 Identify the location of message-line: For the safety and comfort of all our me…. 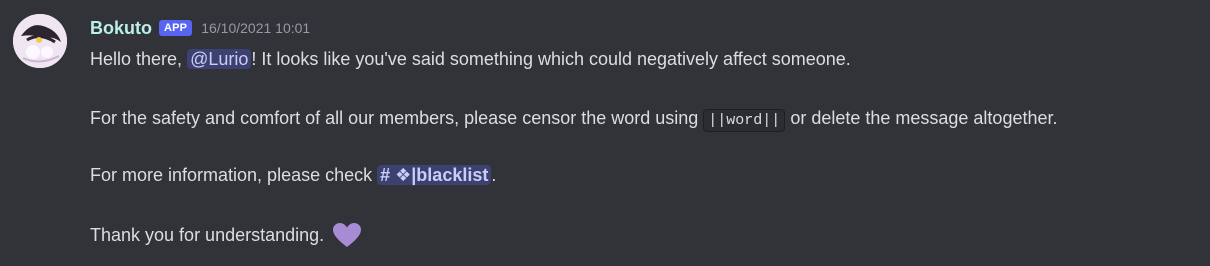
(574, 119).